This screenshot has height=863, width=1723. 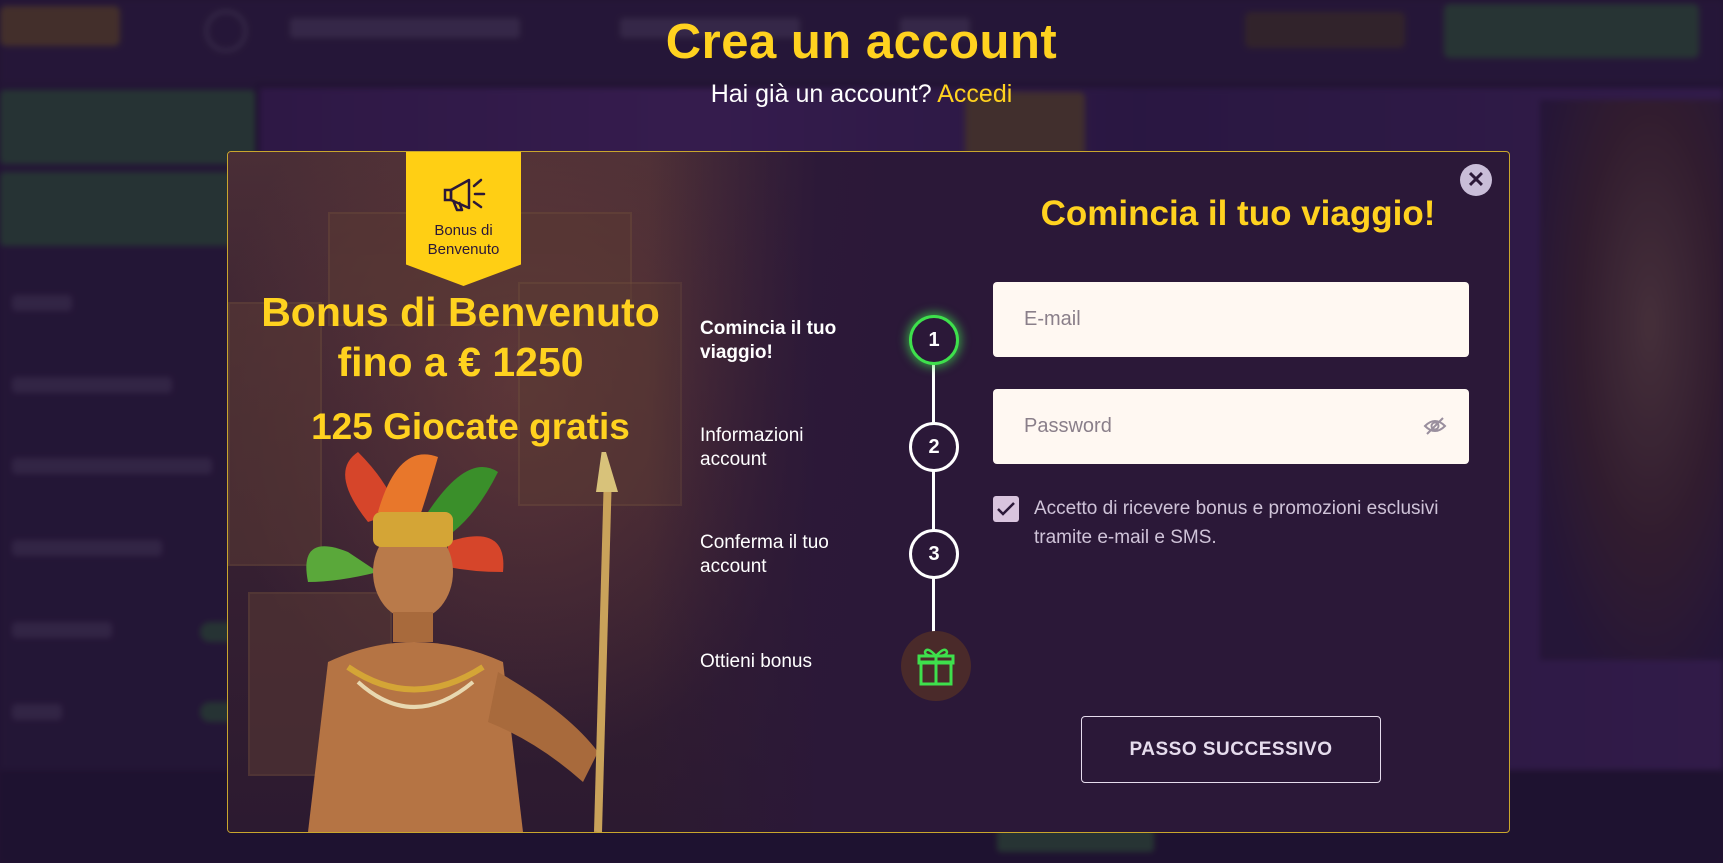 What do you see at coordinates (934, 447) in the screenshot?
I see `step-indicator-2: 2` at bounding box center [934, 447].